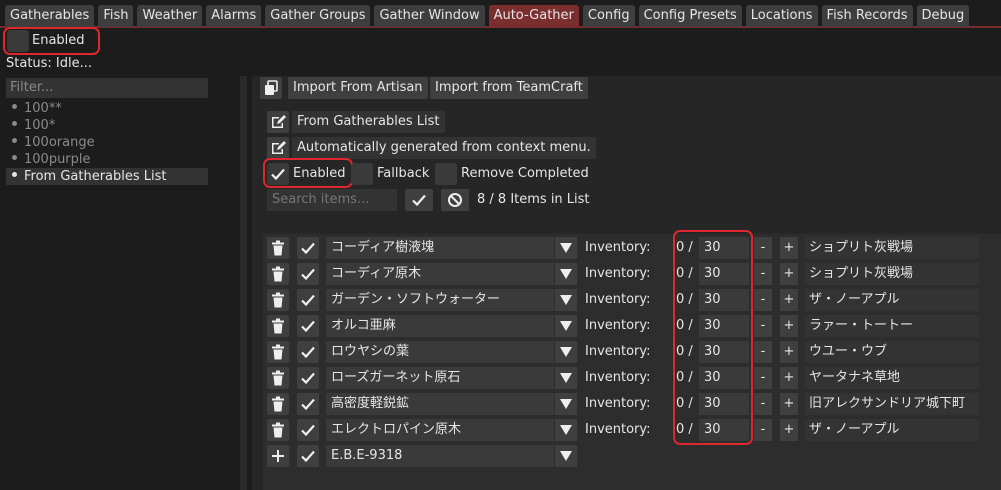  Describe the element at coordinates (234, 16) in the screenshot. I see `tab-alarms: Alarms` at that location.